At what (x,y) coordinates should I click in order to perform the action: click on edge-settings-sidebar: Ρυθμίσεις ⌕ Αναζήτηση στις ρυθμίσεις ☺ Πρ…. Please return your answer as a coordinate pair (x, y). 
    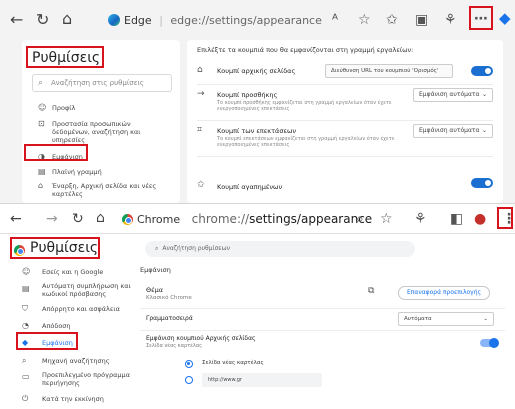
    Looking at the image, I should click on (101, 121).